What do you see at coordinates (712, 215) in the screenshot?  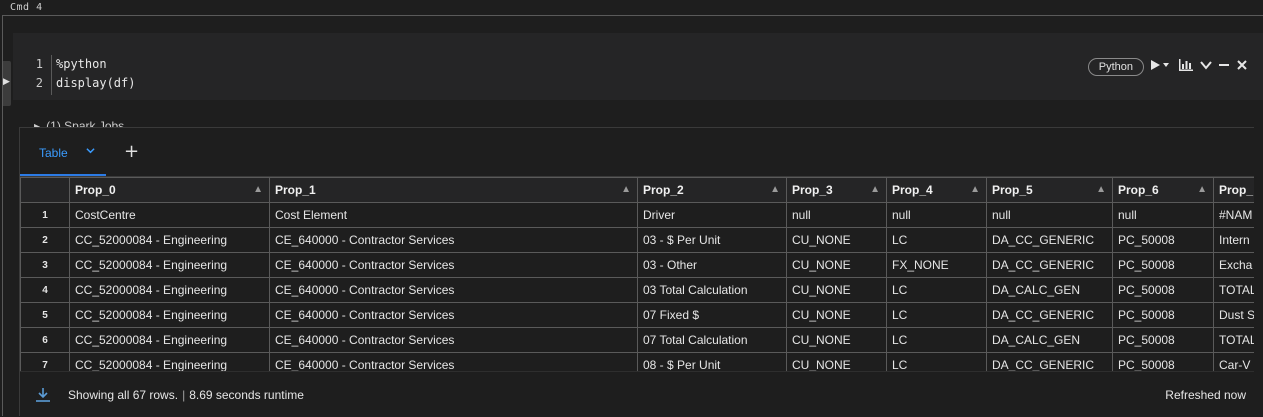 I see `table-cell: Driver` at bounding box center [712, 215].